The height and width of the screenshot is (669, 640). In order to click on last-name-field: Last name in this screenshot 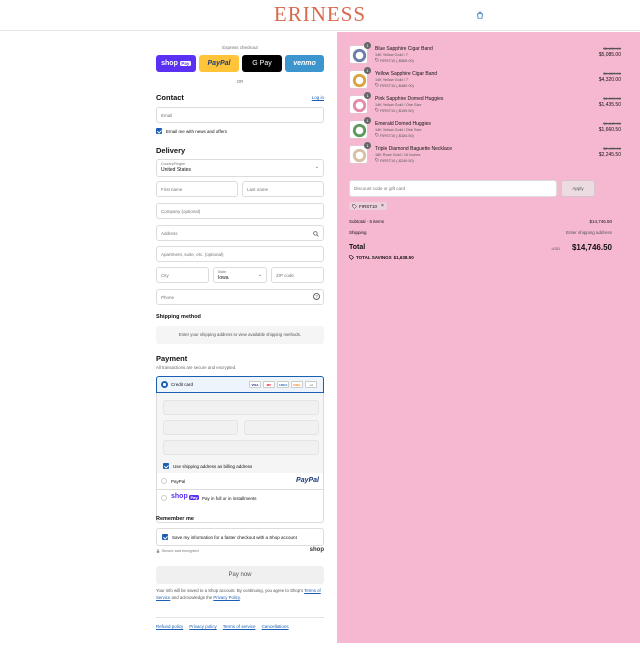, I will do `click(283, 189)`.